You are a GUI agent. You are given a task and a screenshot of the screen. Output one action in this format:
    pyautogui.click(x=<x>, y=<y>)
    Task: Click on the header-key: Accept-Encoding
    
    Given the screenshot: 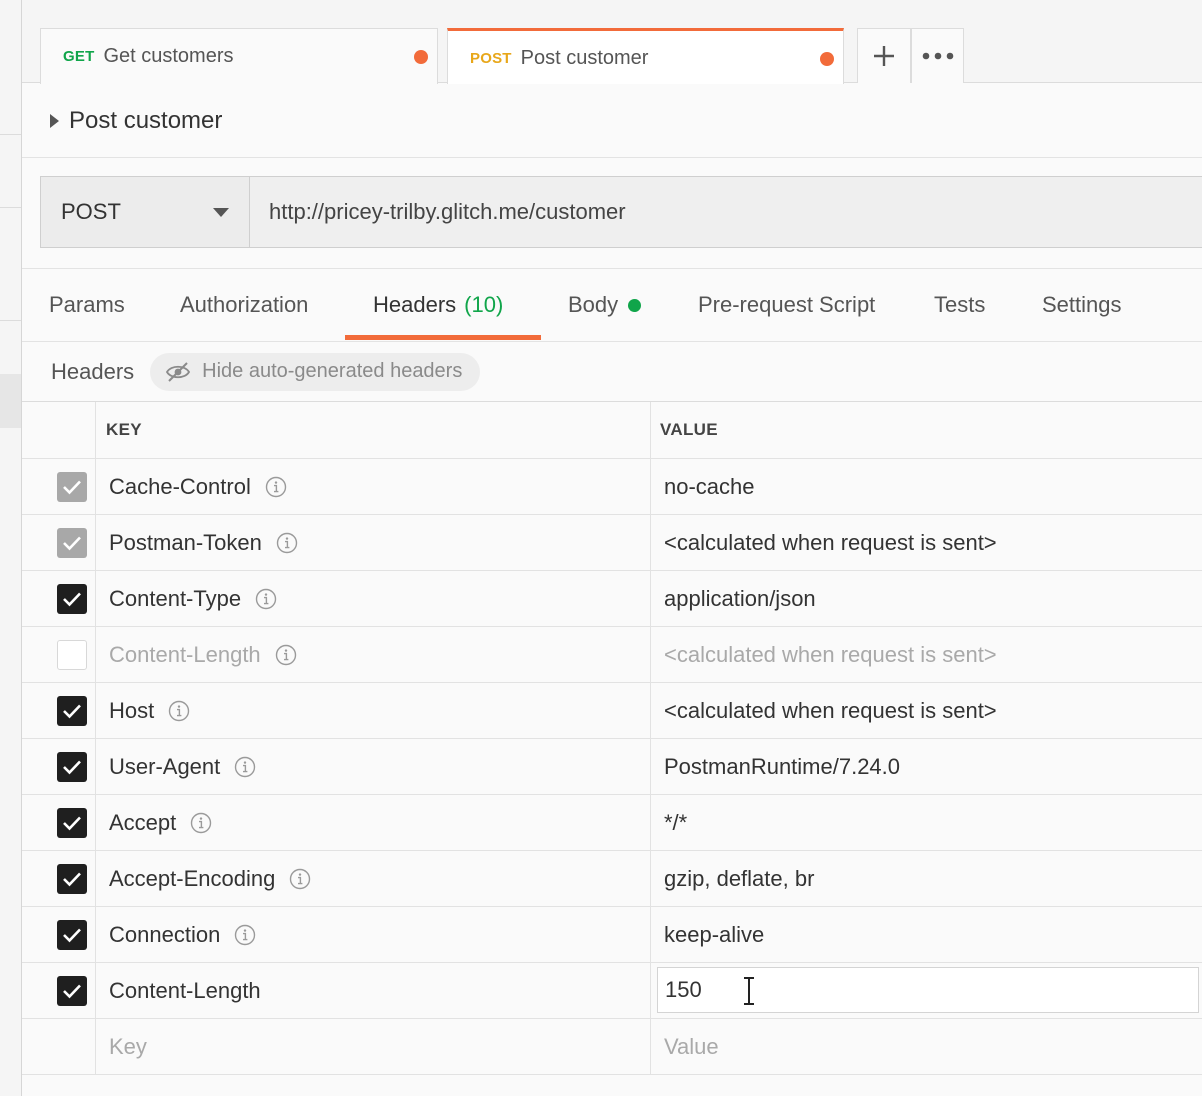 What is the action you would take?
    pyautogui.click(x=192, y=878)
    